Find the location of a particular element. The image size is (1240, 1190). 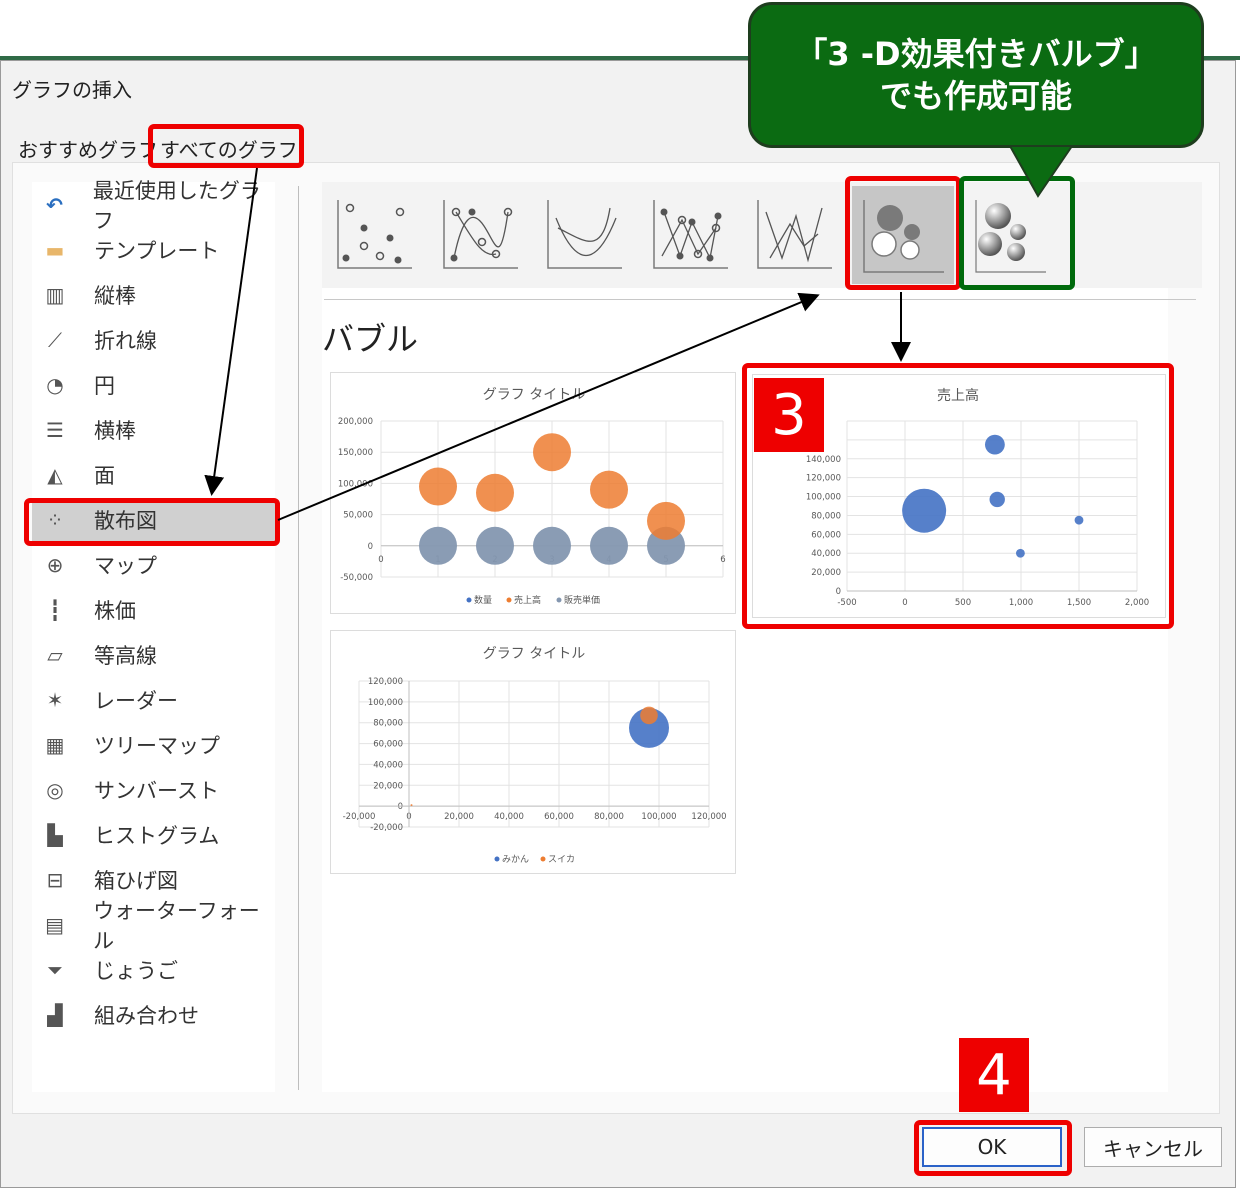

arrow-scatter-to-bubble is located at coordinates (548, 406).